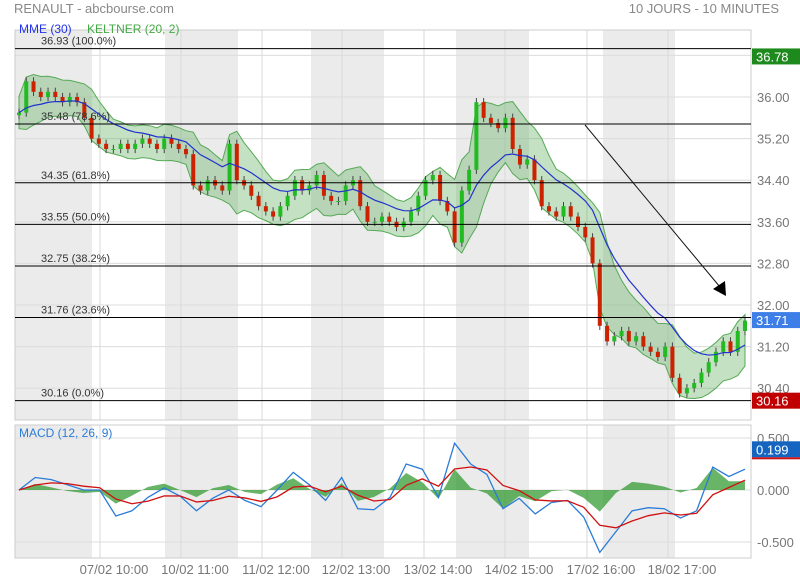 The height and width of the screenshot is (580, 800). What do you see at coordinates (75, 117) in the screenshot?
I see `fibonacci-level-label: 35.48 (78.6%)` at bounding box center [75, 117].